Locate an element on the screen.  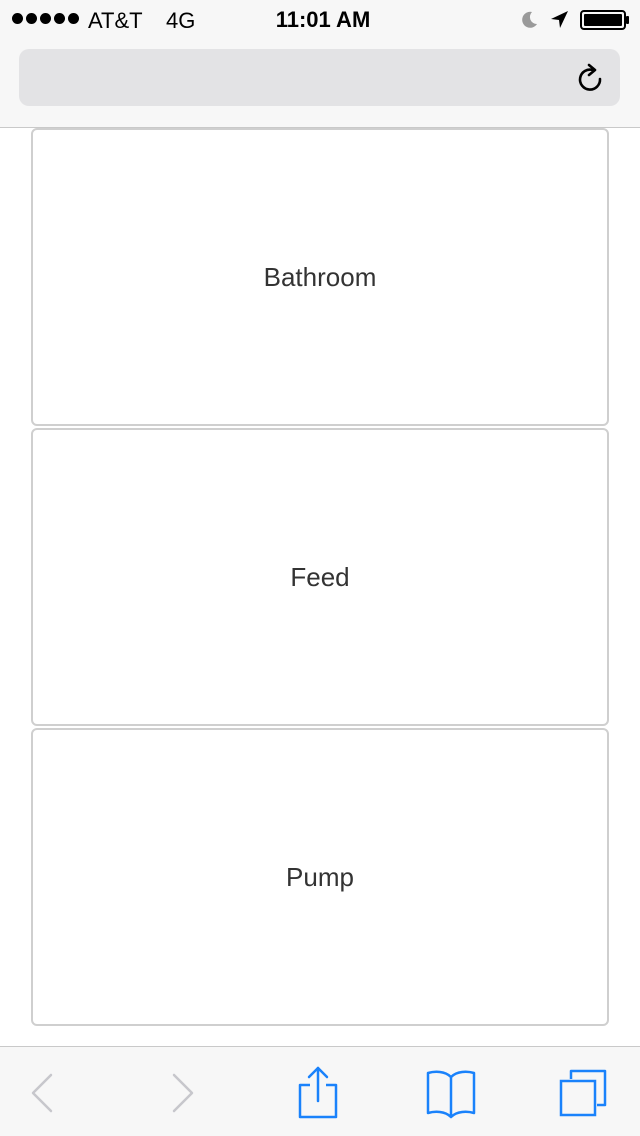
back-button is located at coordinates (42, 1093).